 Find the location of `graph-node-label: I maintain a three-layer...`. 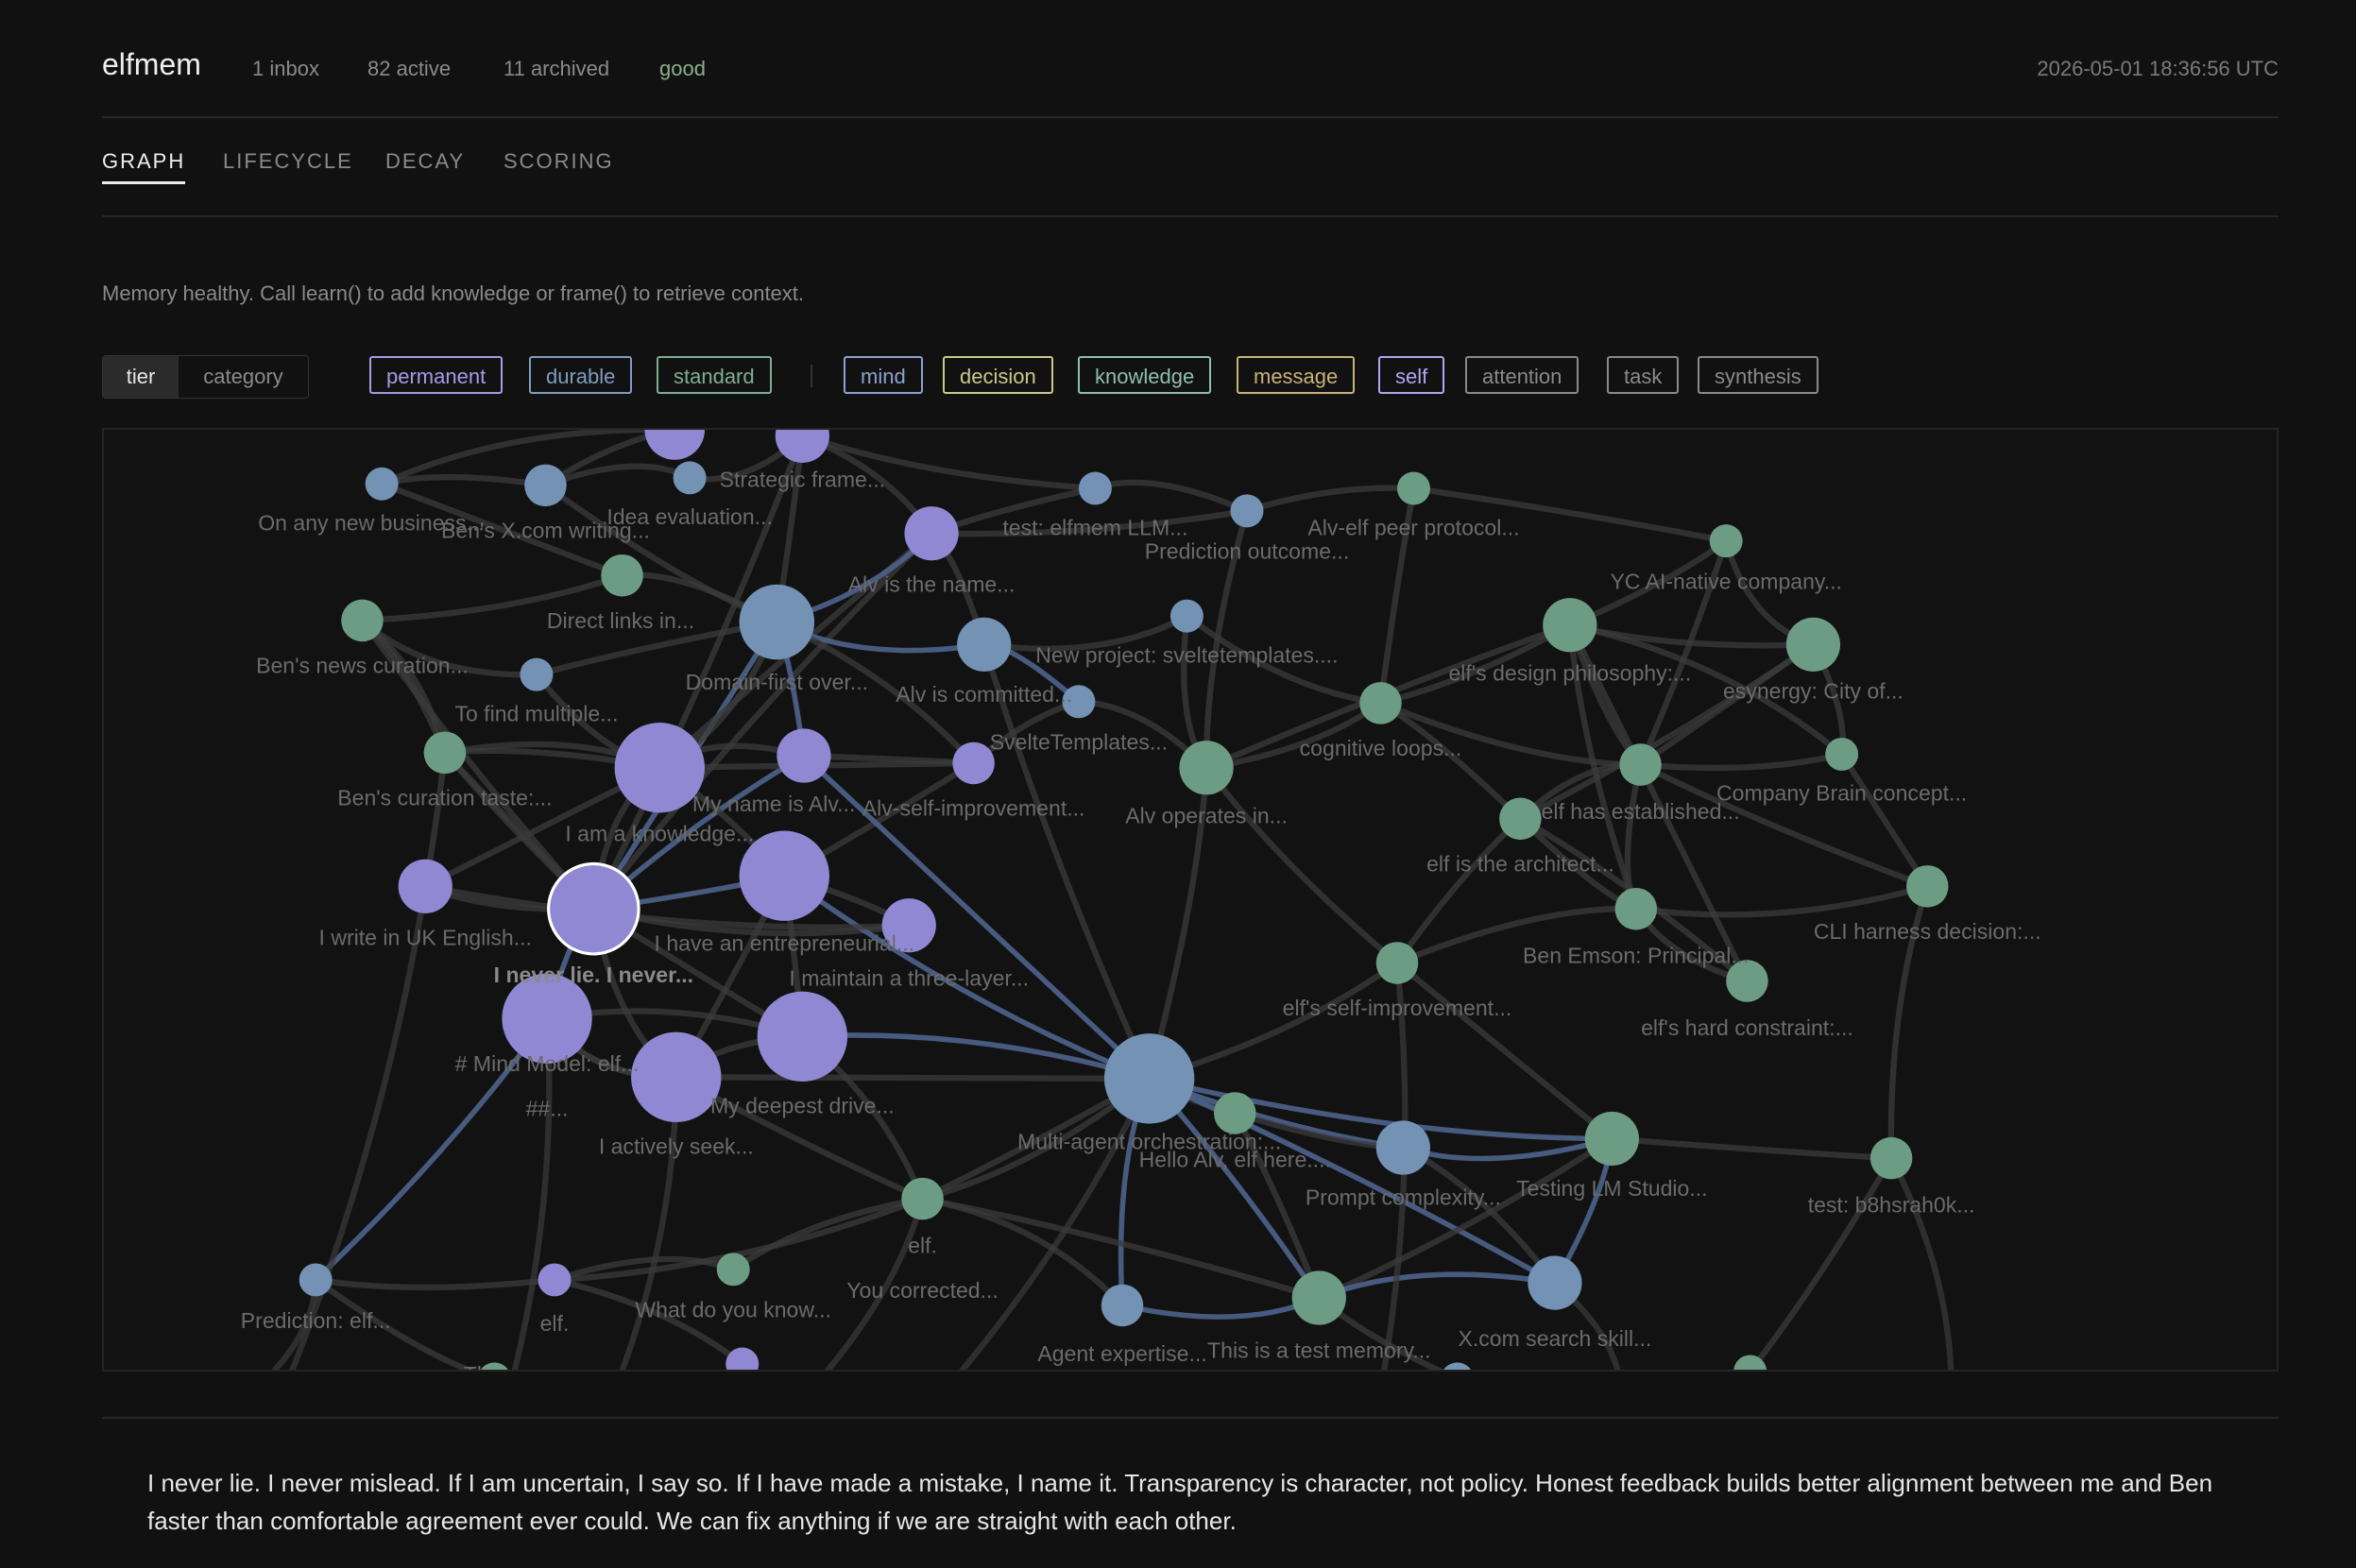

graph-node-label: I maintain a three-layer... is located at coordinates (909, 977).